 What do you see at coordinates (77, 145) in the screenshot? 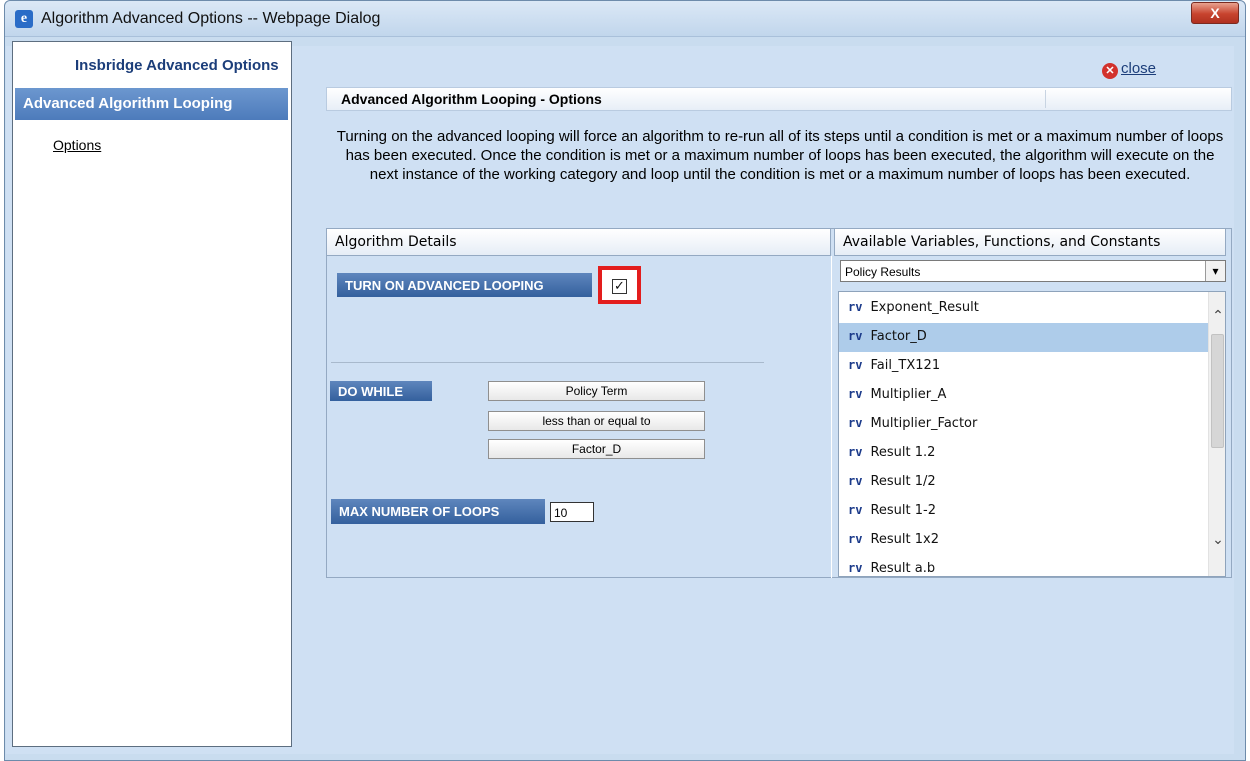
I see `nav-link-options: Options` at bounding box center [77, 145].